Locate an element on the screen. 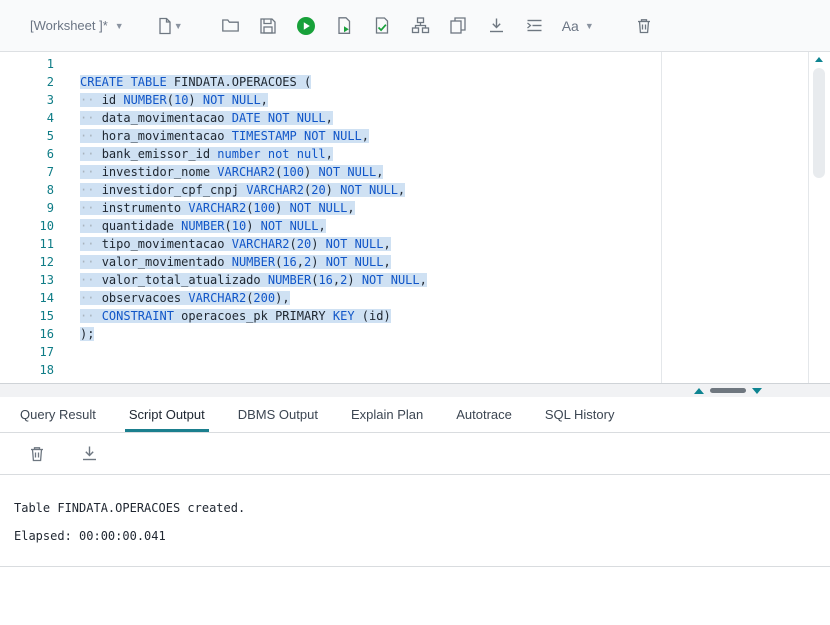  unshared-worksheet-button is located at coordinates (458, 26).